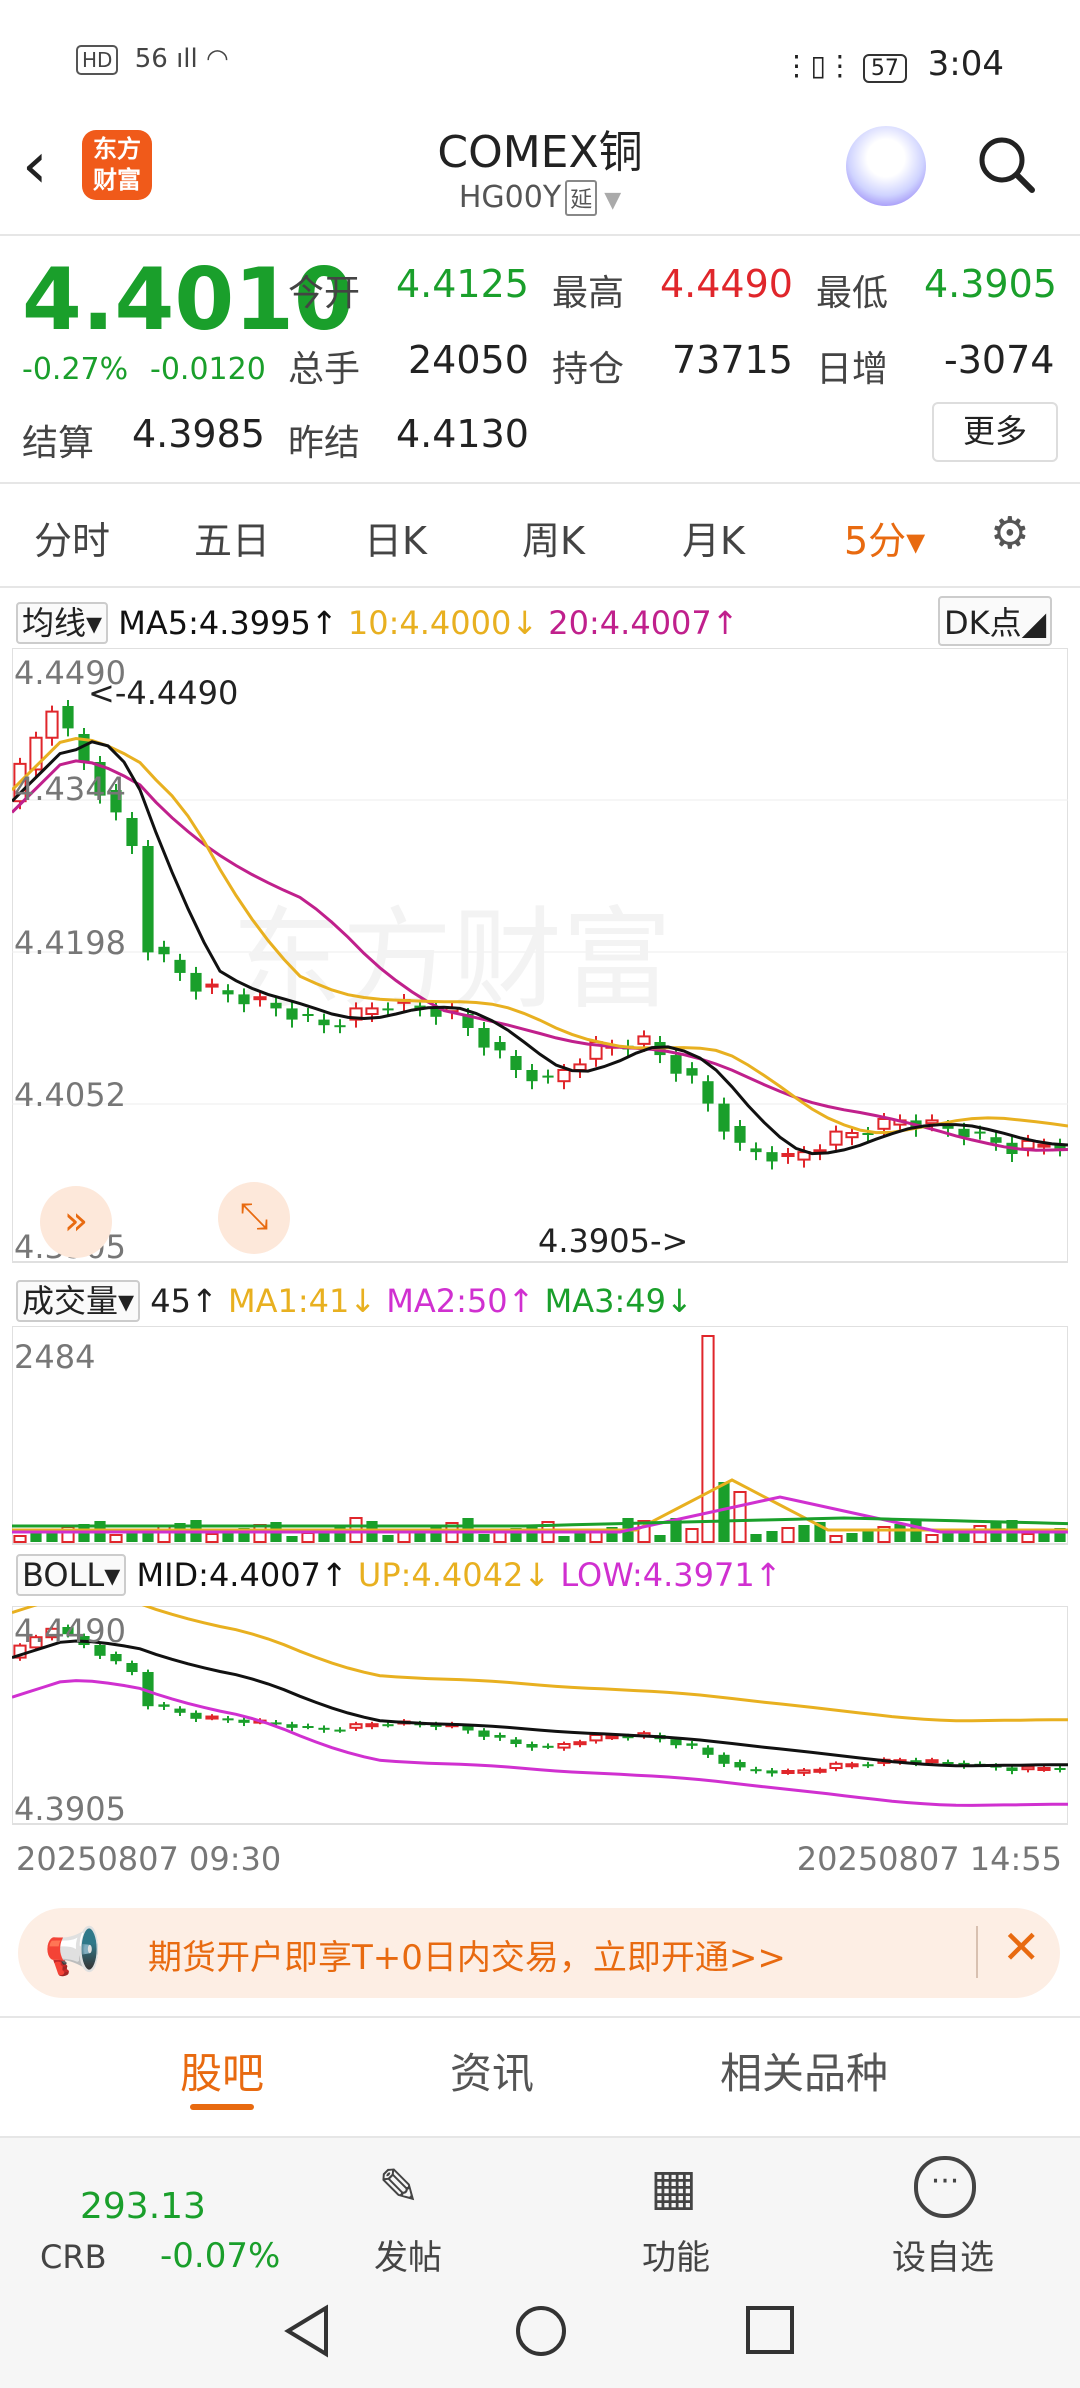 The image size is (1080, 2388). What do you see at coordinates (399, 2187) in the screenshot?
I see `edit-icon: ✎` at bounding box center [399, 2187].